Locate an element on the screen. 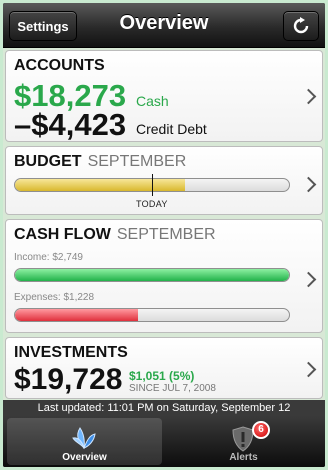 The image size is (328, 470). investments-value: $19,728 is located at coordinates (68, 379).